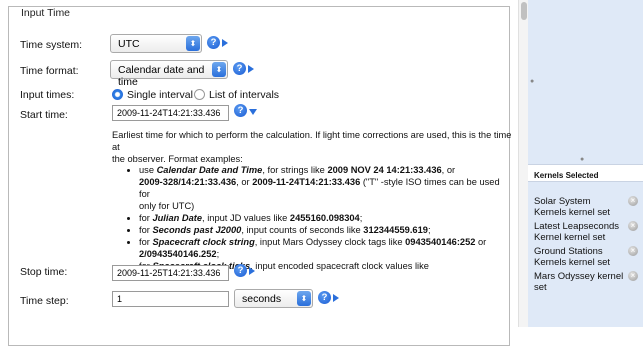 This screenshot has height=346, width=643. I want to click on time-step-input, so click(170, 299).